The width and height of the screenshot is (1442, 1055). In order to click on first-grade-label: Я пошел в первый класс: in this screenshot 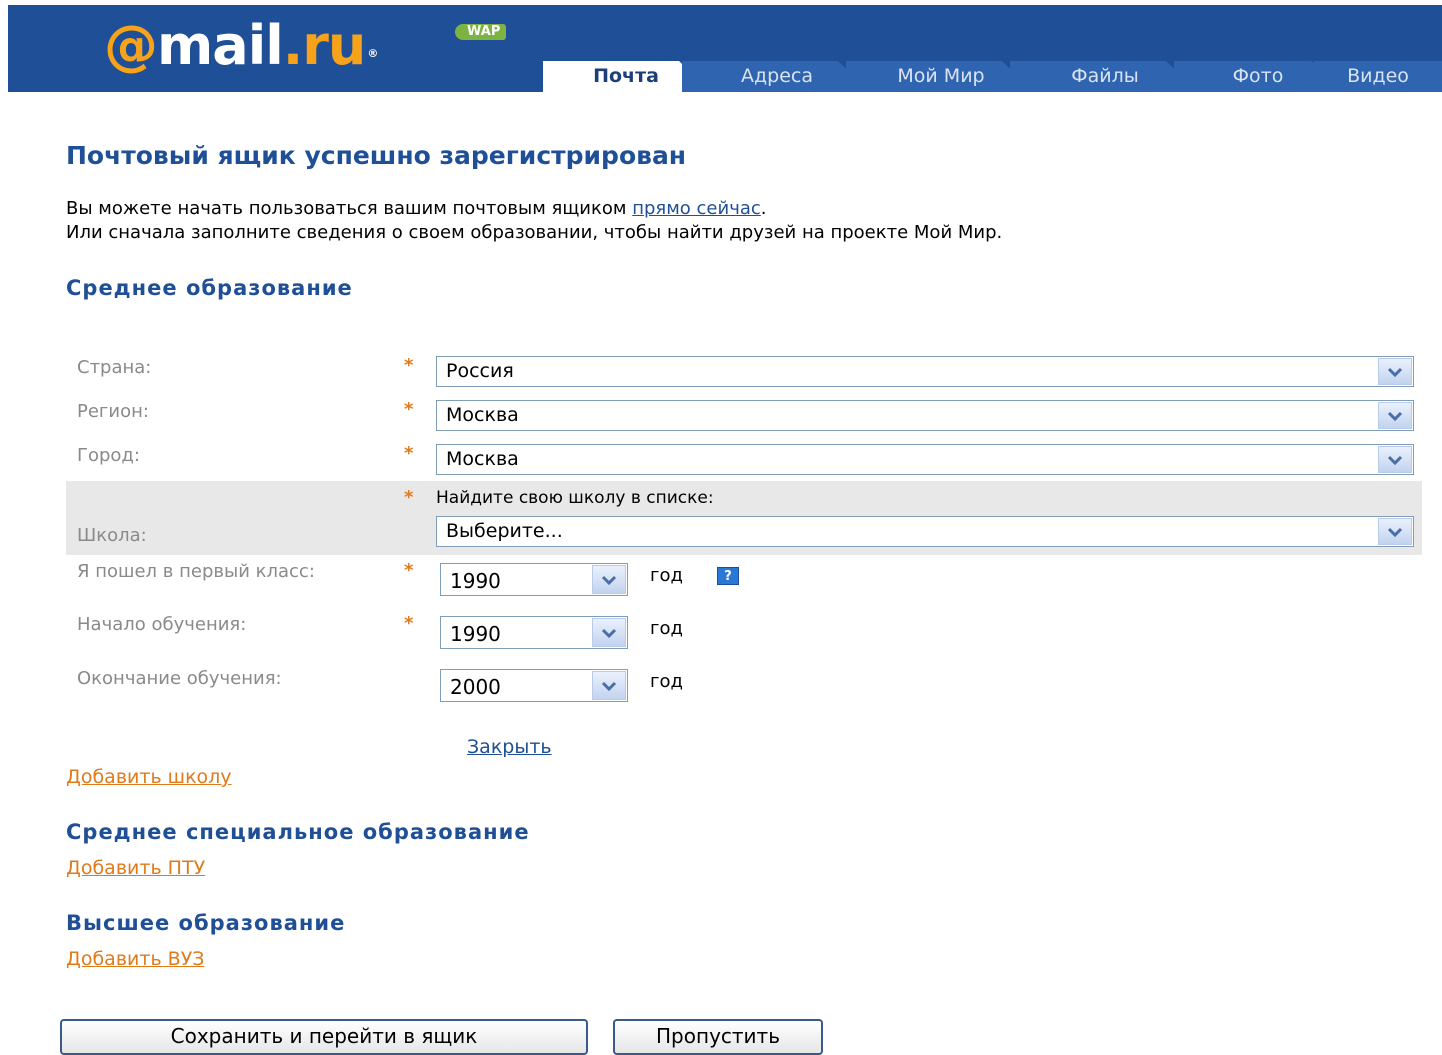, I will do `click(196, 571)`.